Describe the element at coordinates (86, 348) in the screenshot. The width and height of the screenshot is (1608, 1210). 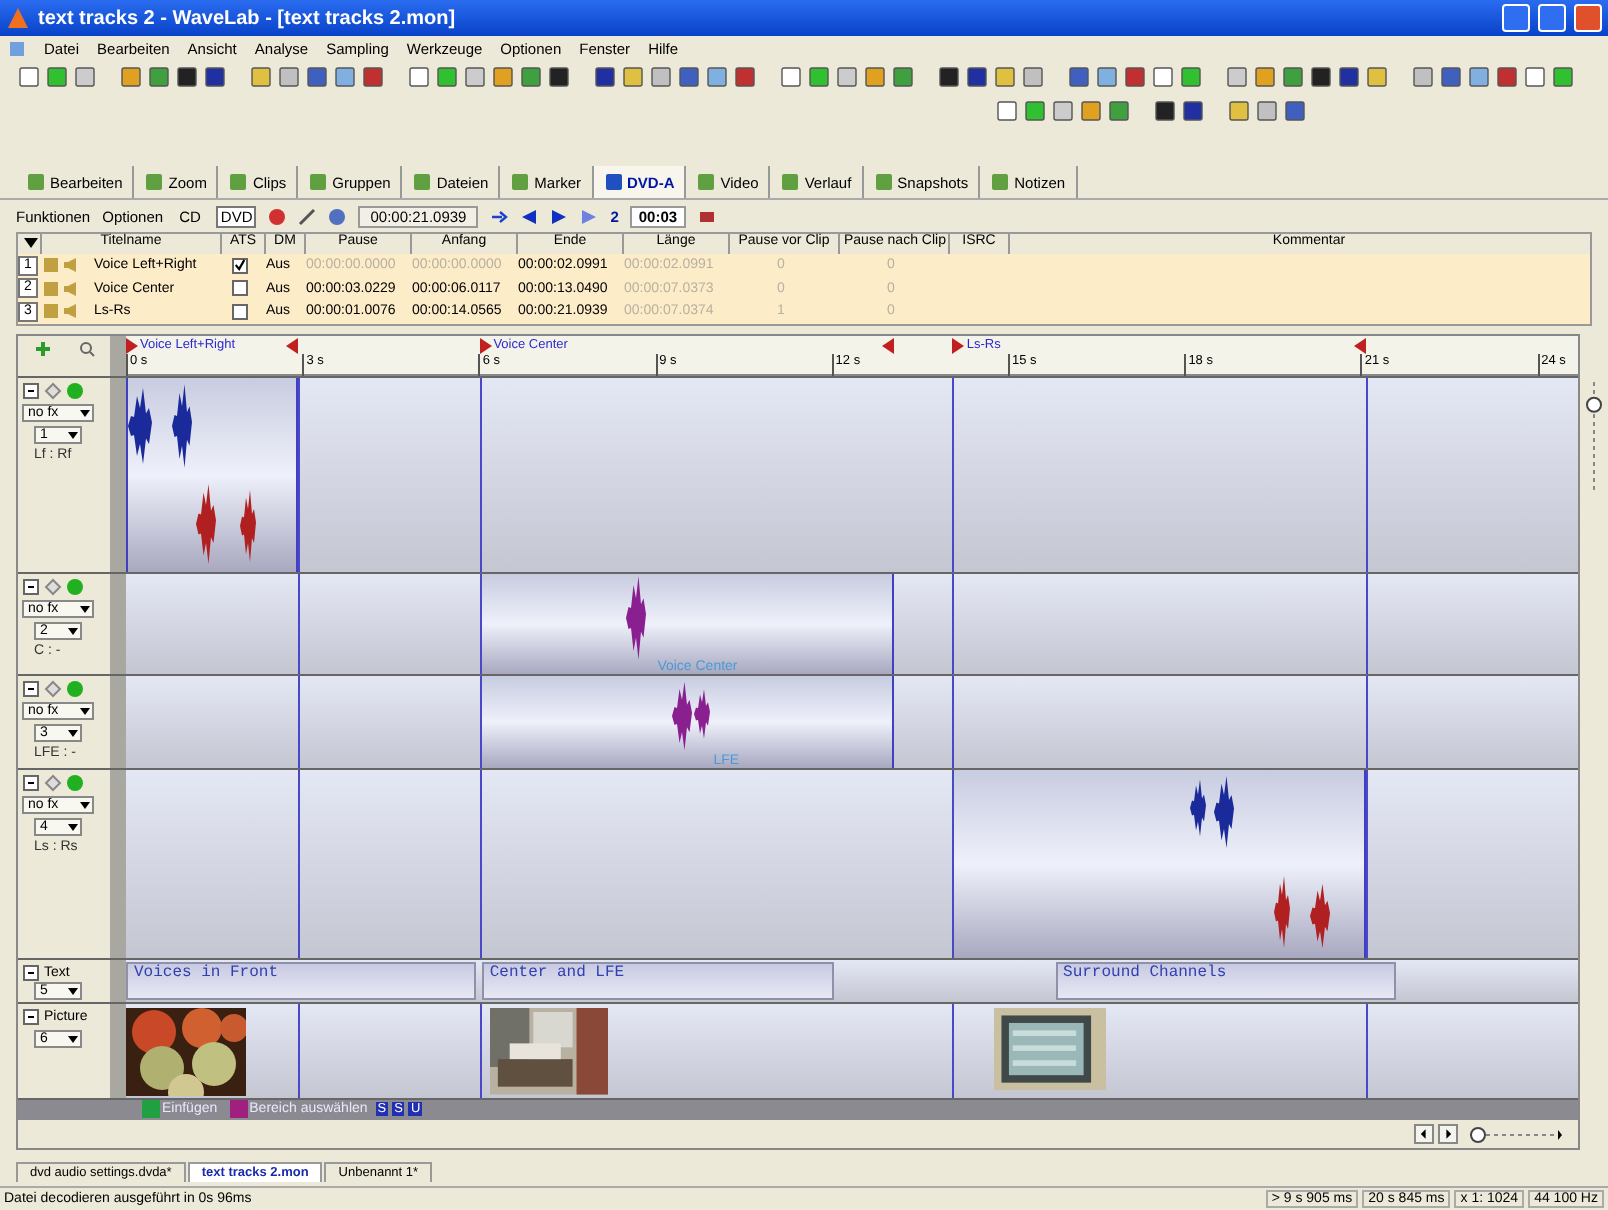
I see `magnifier-icon` at that location.